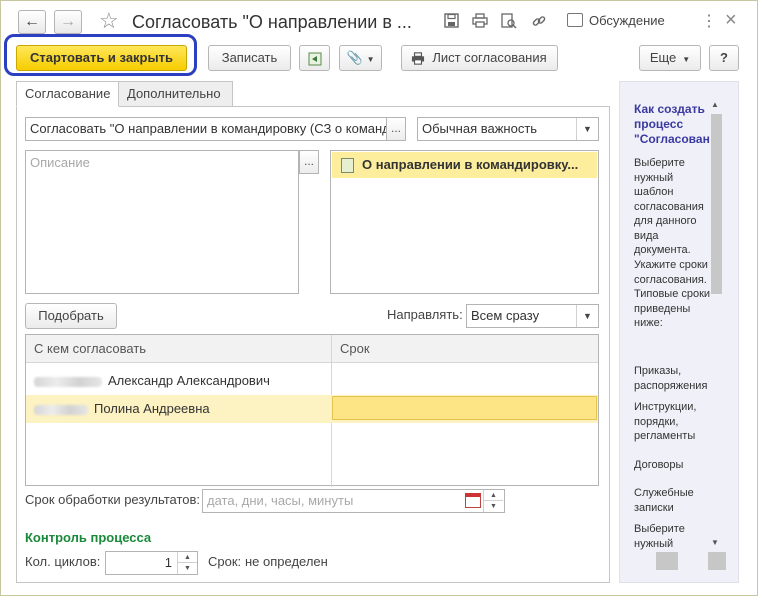  I want to click on importance-select: Обычная важность ▼, so click(508, 129).